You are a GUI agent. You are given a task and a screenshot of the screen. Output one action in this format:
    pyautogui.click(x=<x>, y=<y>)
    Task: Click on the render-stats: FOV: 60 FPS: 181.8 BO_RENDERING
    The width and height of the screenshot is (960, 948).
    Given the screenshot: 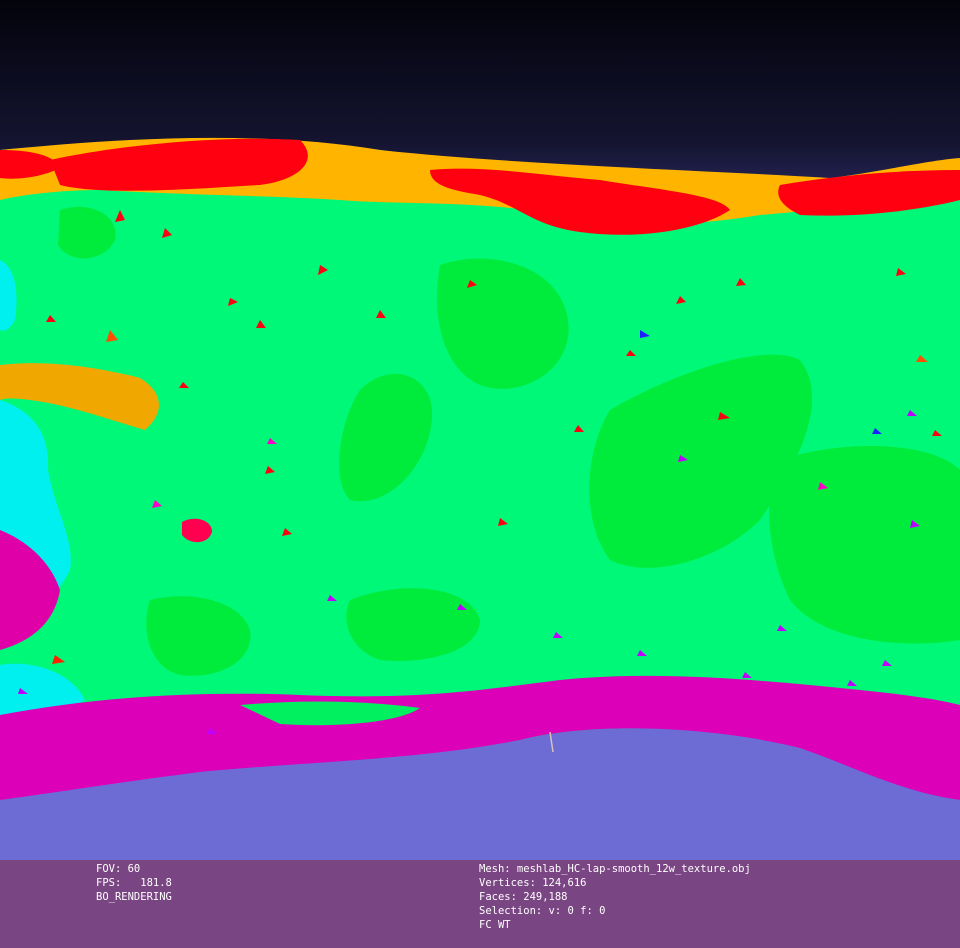 What is the action you would take?
    pyautogui.click(x=134, y=883)
    